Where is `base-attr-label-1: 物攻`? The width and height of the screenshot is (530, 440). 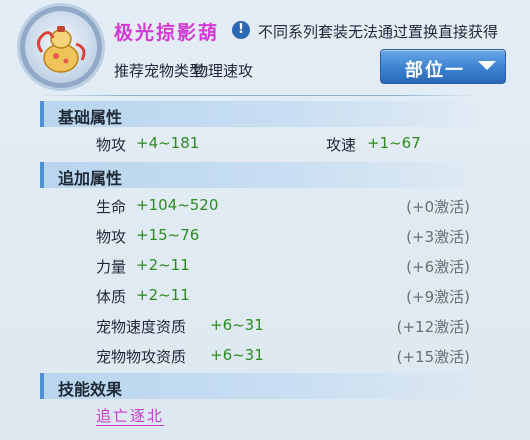 base-attr-label-1: 物攻 is located at coordinates (111, 145).